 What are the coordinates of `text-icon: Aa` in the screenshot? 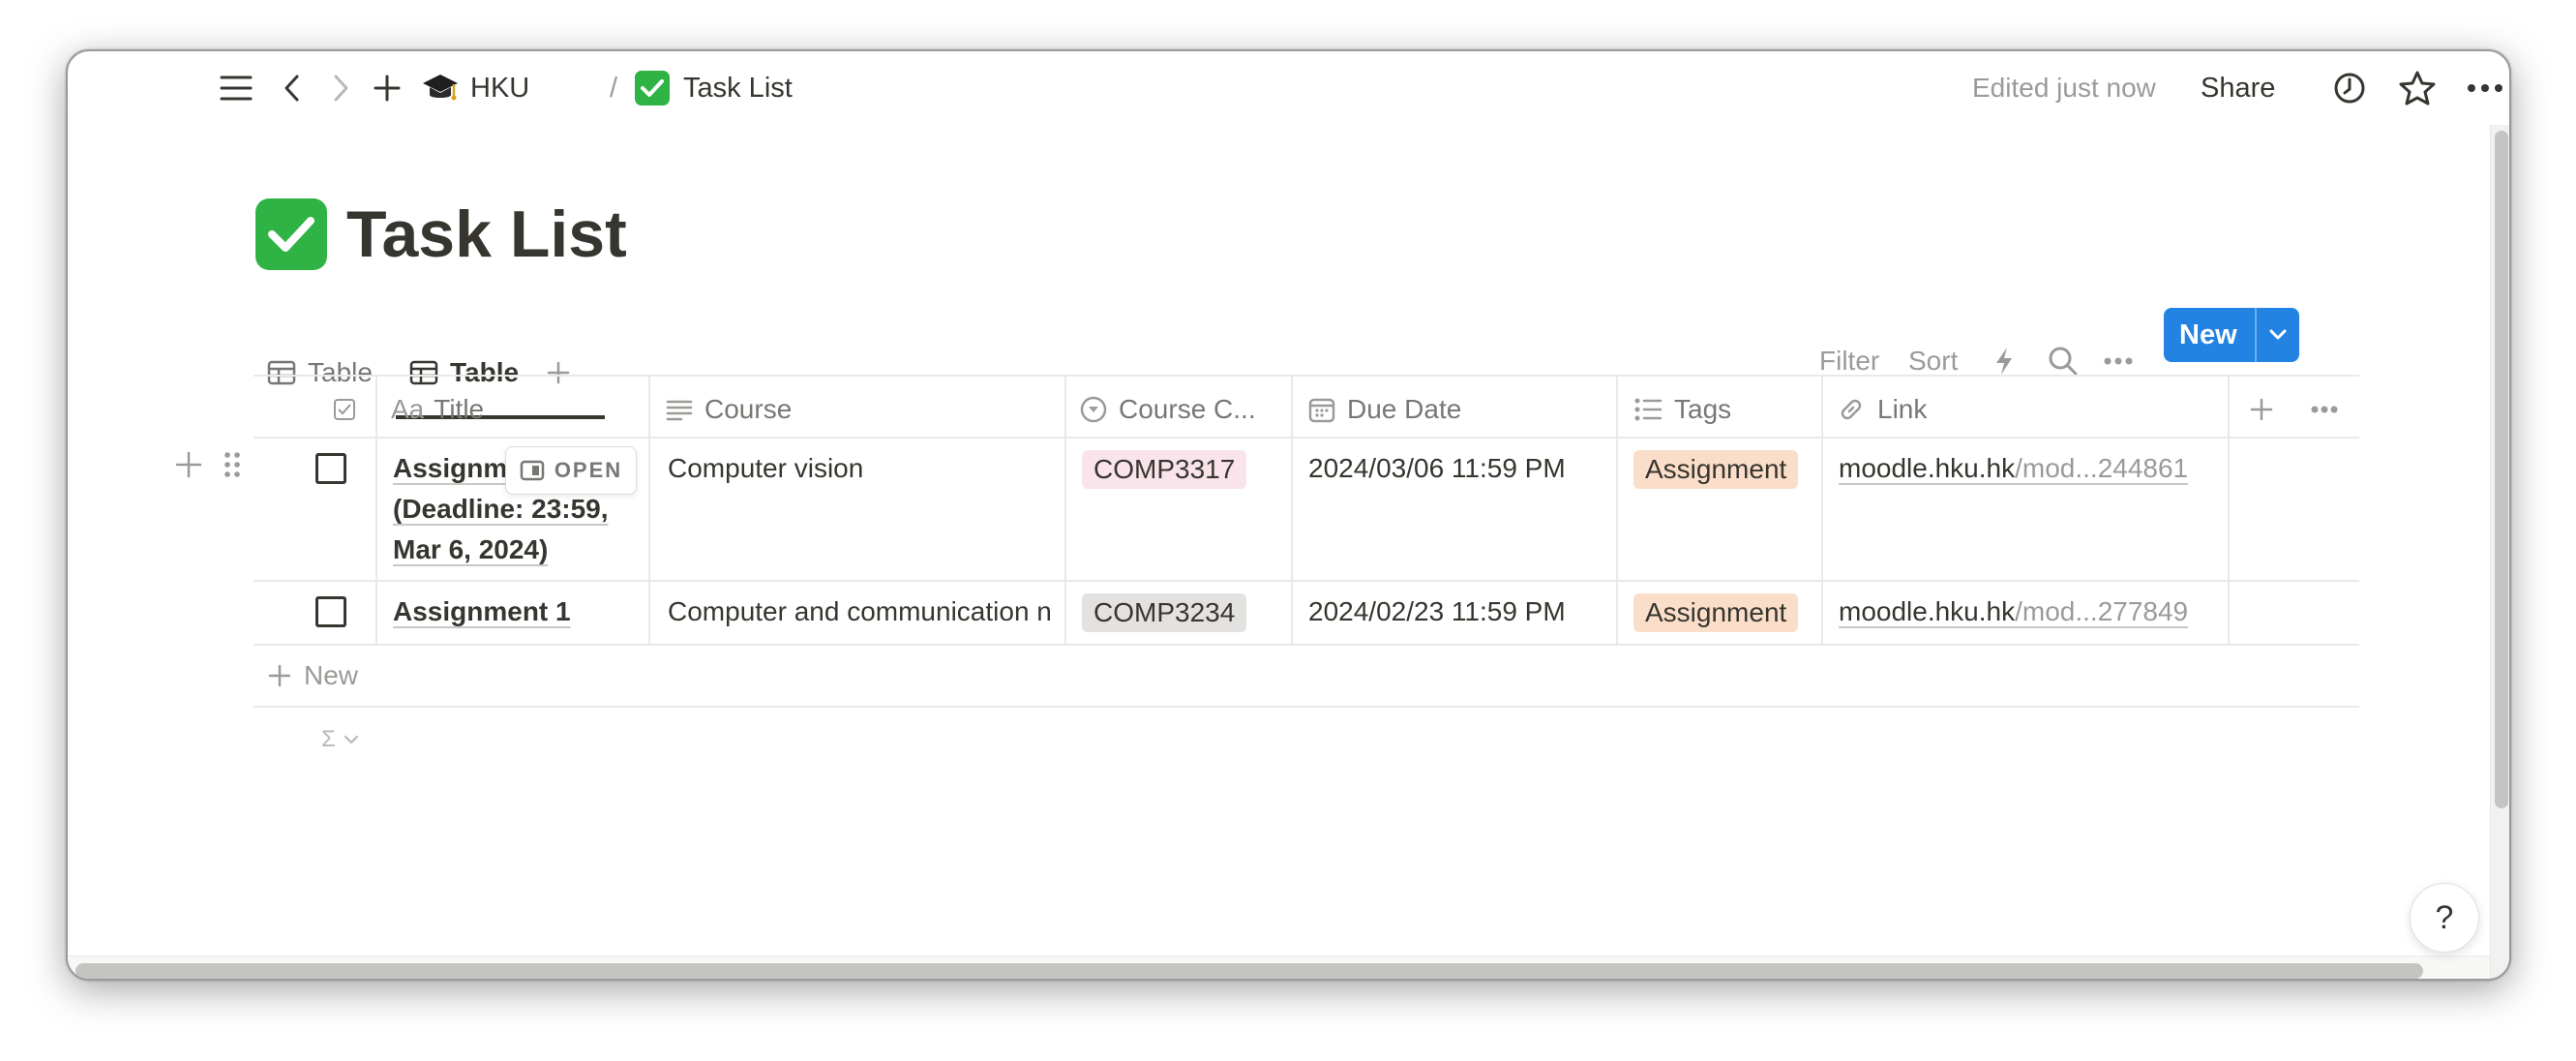 It's located at (408, 409).